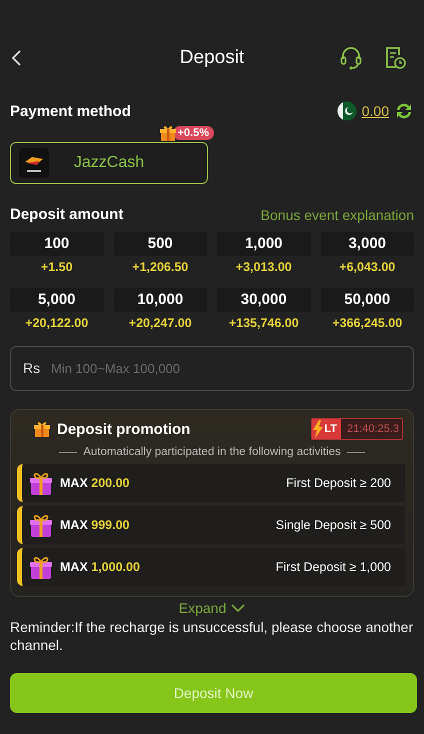 The image size is (424, 734). What do you see at coordinates (70, 111) in the screenshot?
I see `section-title: Payment method` at bounding box center [70, 111].